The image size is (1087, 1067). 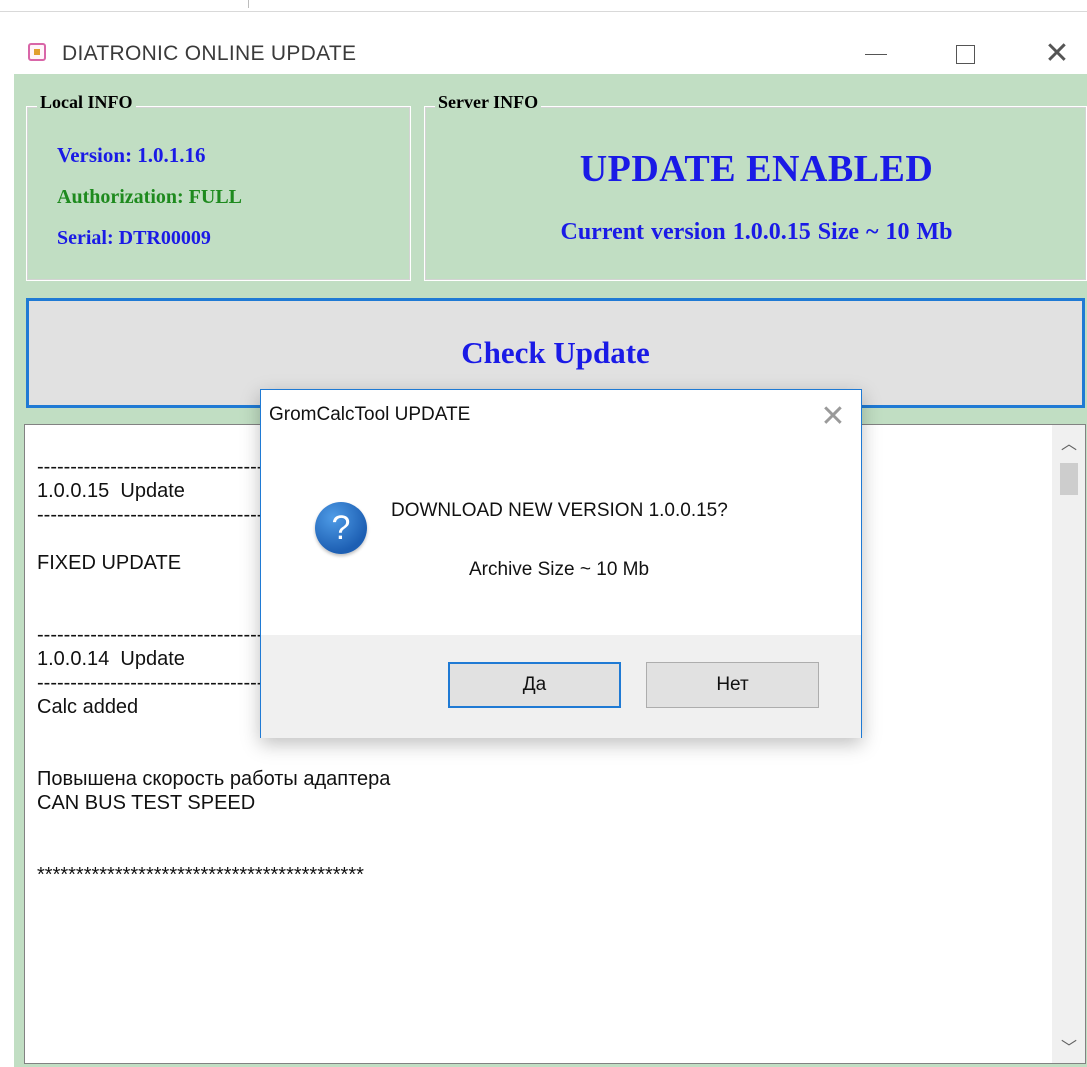 I want to click on changelog-line: CAN BUS TEST SPEED, so click(x=146, y=803).